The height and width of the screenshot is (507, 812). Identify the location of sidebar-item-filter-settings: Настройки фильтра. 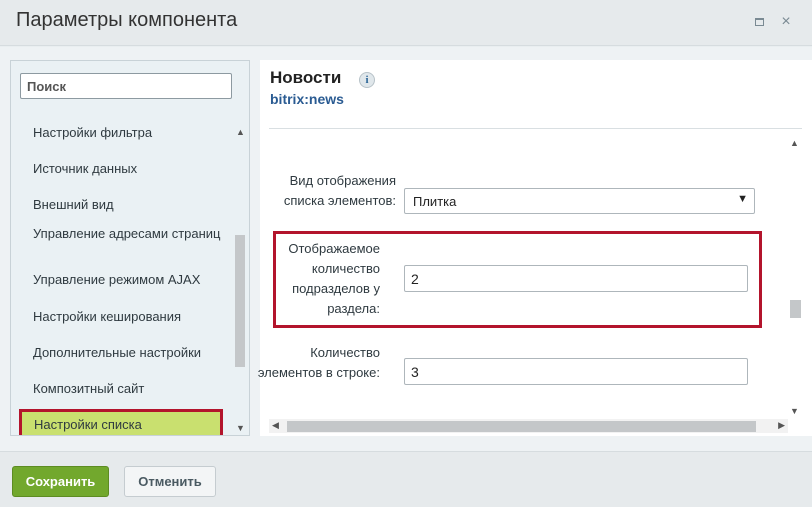
(130, 133).